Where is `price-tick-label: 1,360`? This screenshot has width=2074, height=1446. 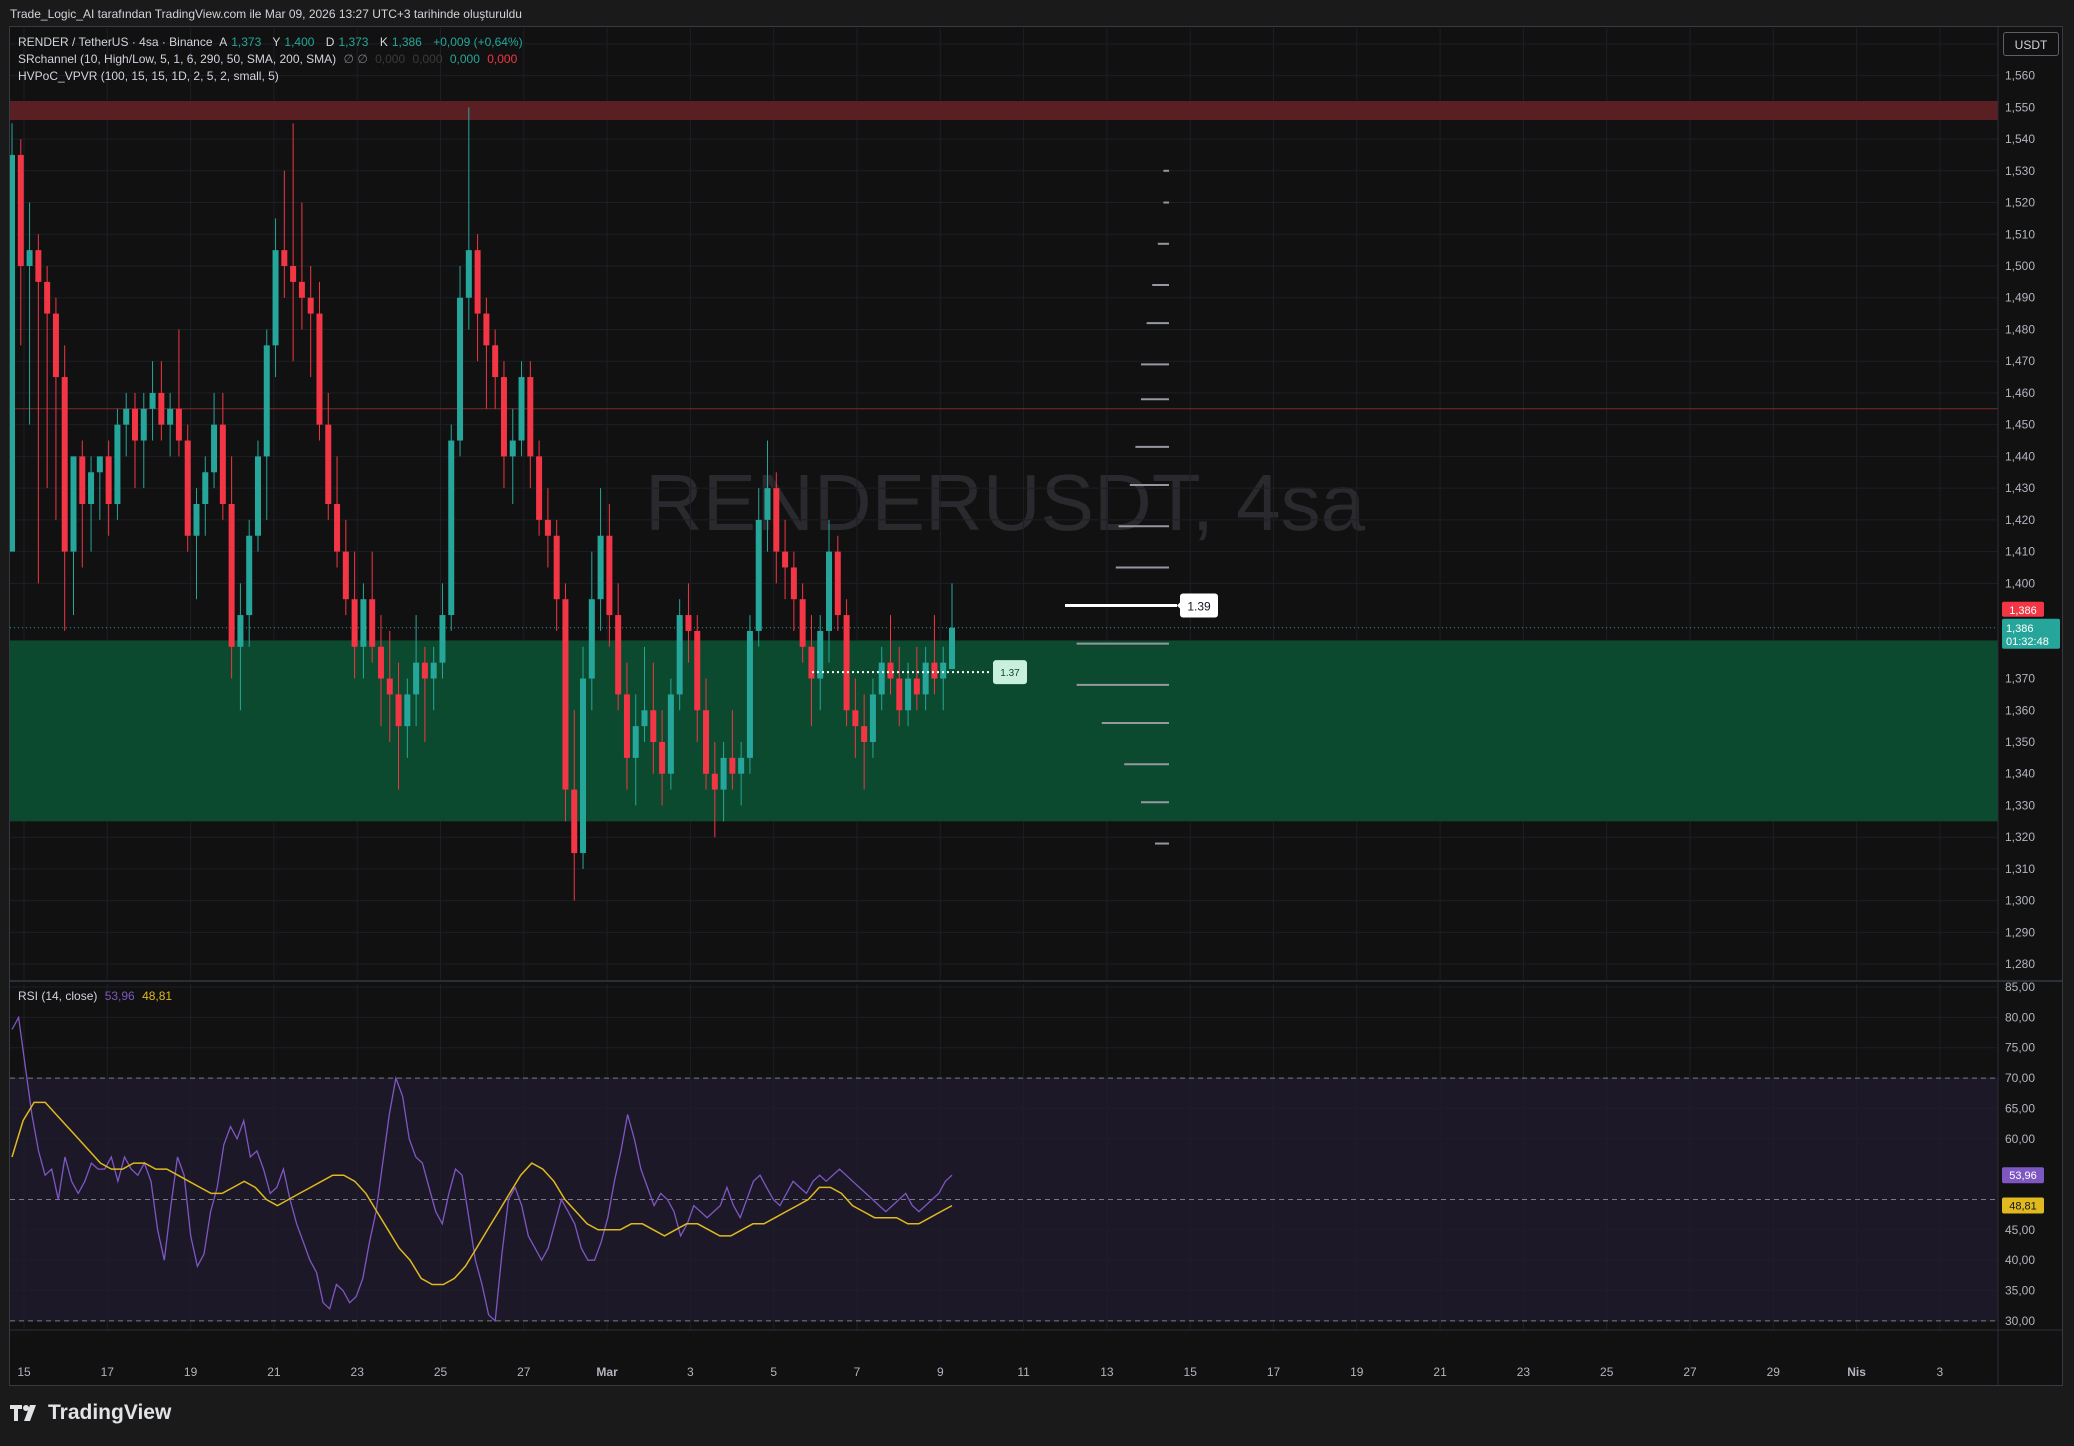
price-tick-label: 1,360 is located at coordinates (2020, 710).